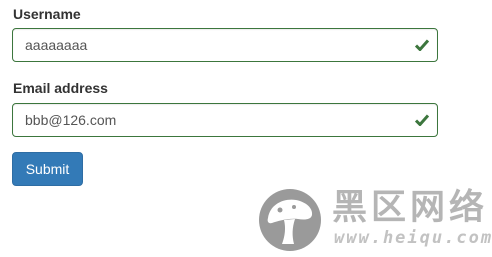 The height and width of the screenshot is (257, 492). Describe the element at coordinates (413, 238) in the screenshot. I see `watermark-url: www.heiqu.com` at that location.